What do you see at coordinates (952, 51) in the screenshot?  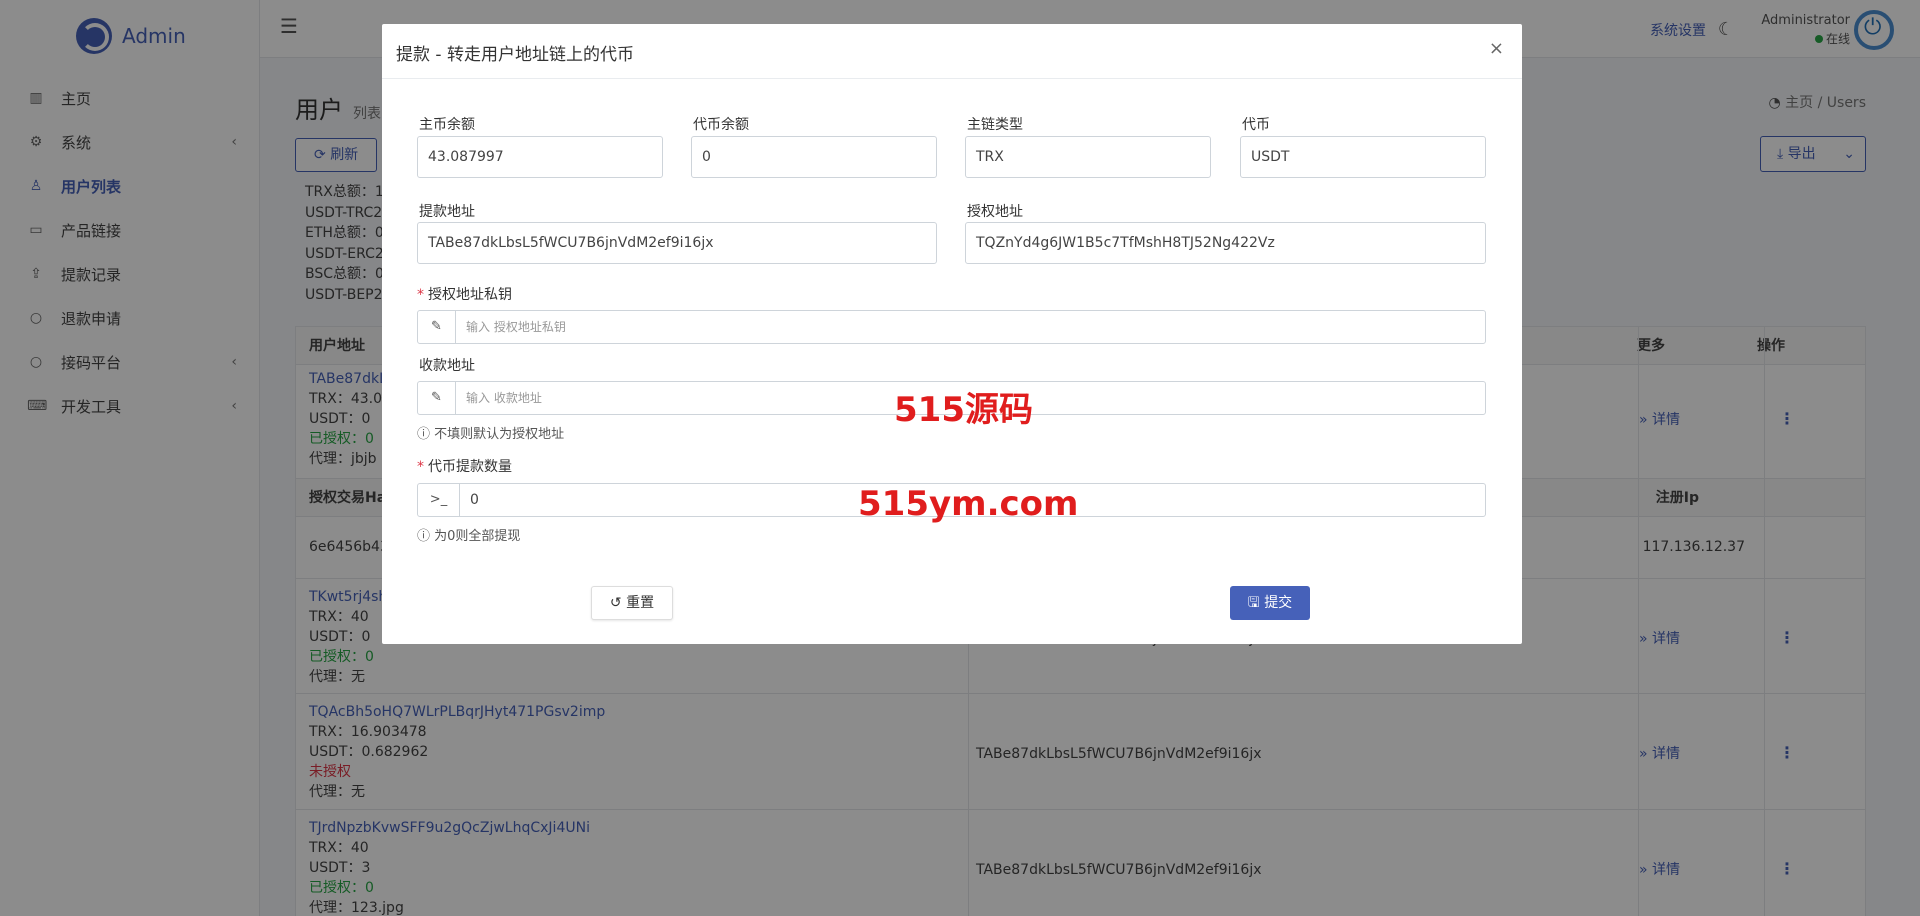 I see `modal-header: 提款 - 转走用户地址链上的代币 ×` at bounding box center [952, 51].